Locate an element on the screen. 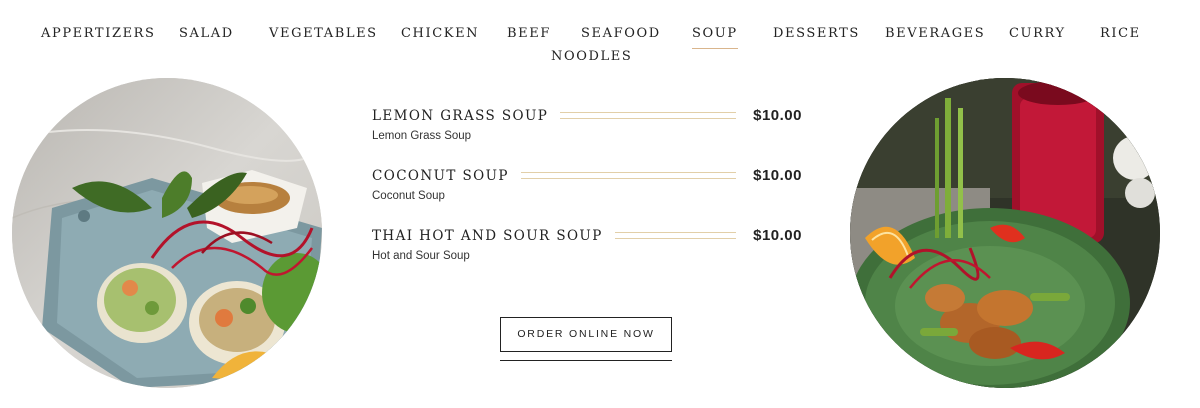 The height and width of the screenshot is (408, 1200). nav-item-vegetables: VEGETABLES is located at coordinates (323, 33).